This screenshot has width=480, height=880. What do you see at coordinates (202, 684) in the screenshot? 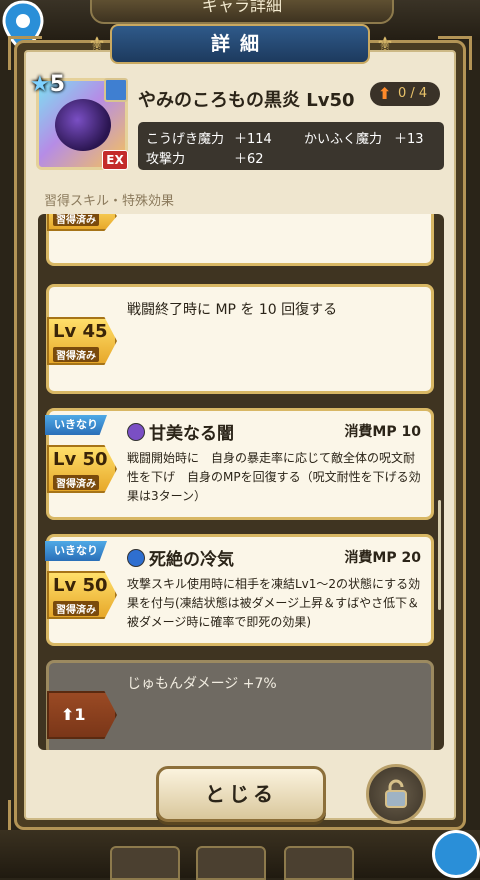
I see `skill-description: じゅもんダメージ +7%` at bounding box center [202, 684].